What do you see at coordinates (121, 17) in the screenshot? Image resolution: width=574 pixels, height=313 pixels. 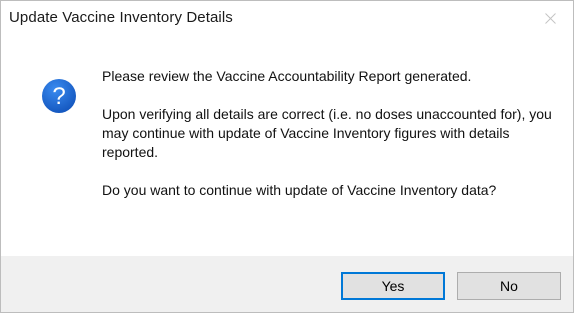 I see `window-title: Update Vaccine Inventory Details` at bounding box center [121, 17].